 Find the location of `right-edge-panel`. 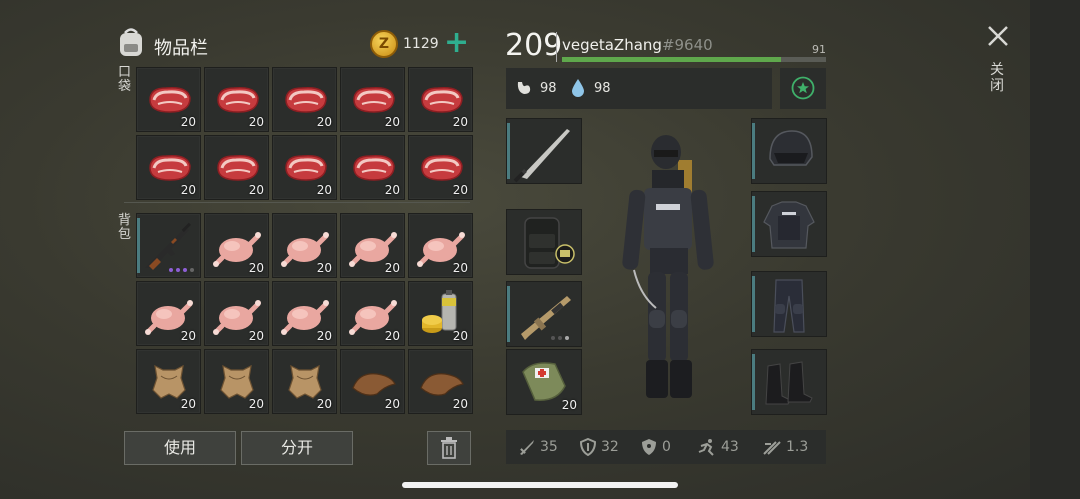

right-edge-panel is located at coordinates (1055, 249).